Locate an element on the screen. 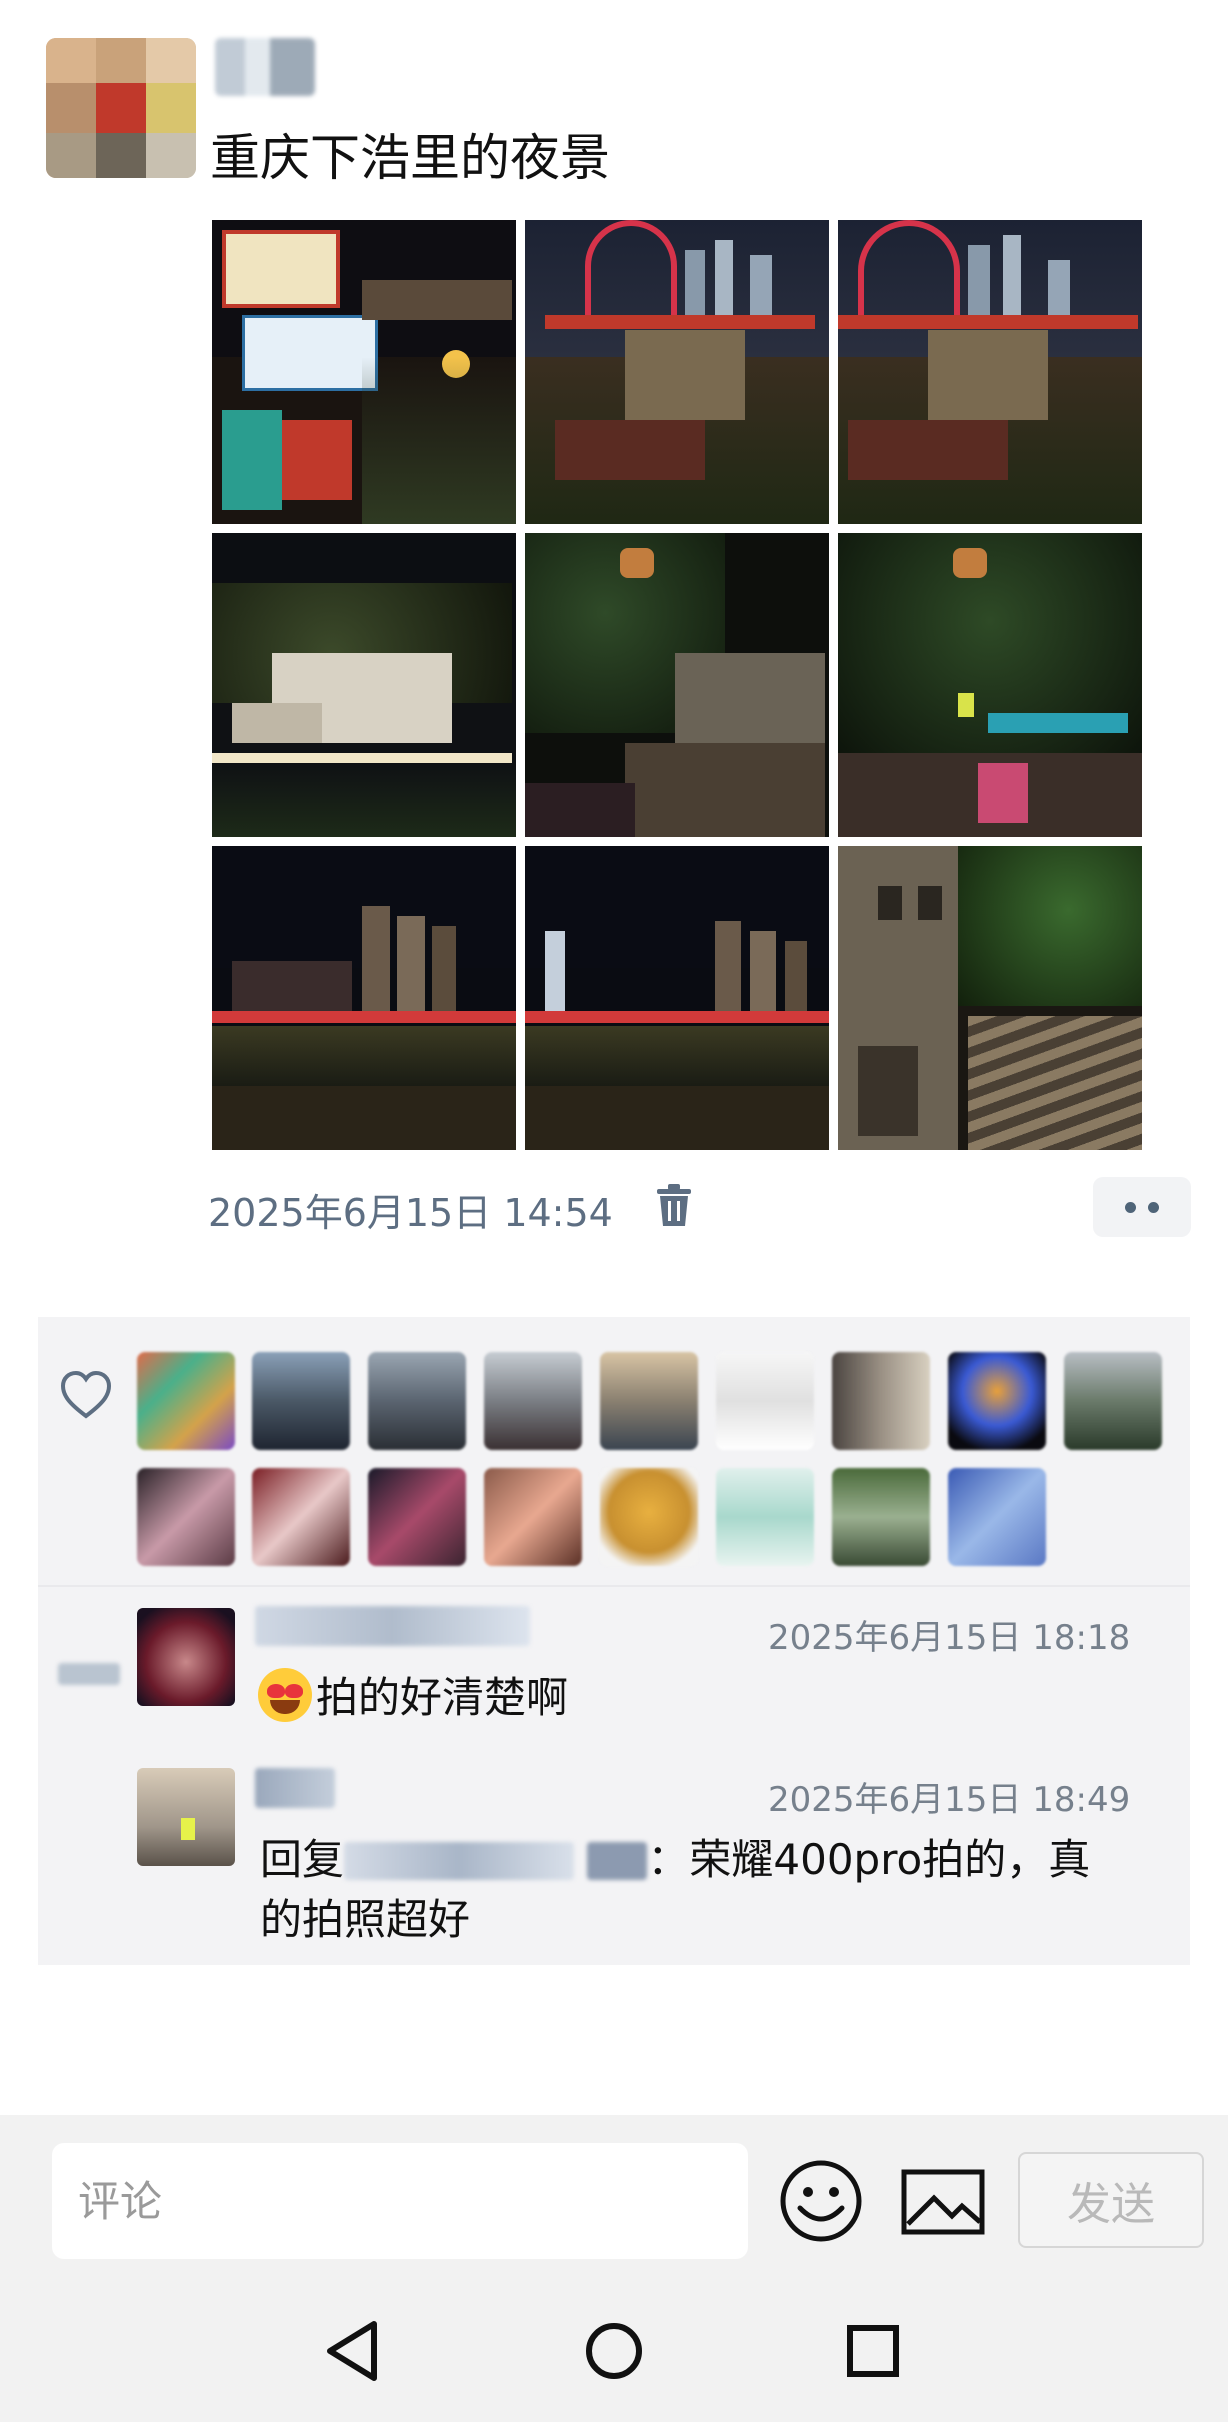 The image size is (1228, 2422). heart-eyes-emoji-icon is located at coordinates (285, 1695).